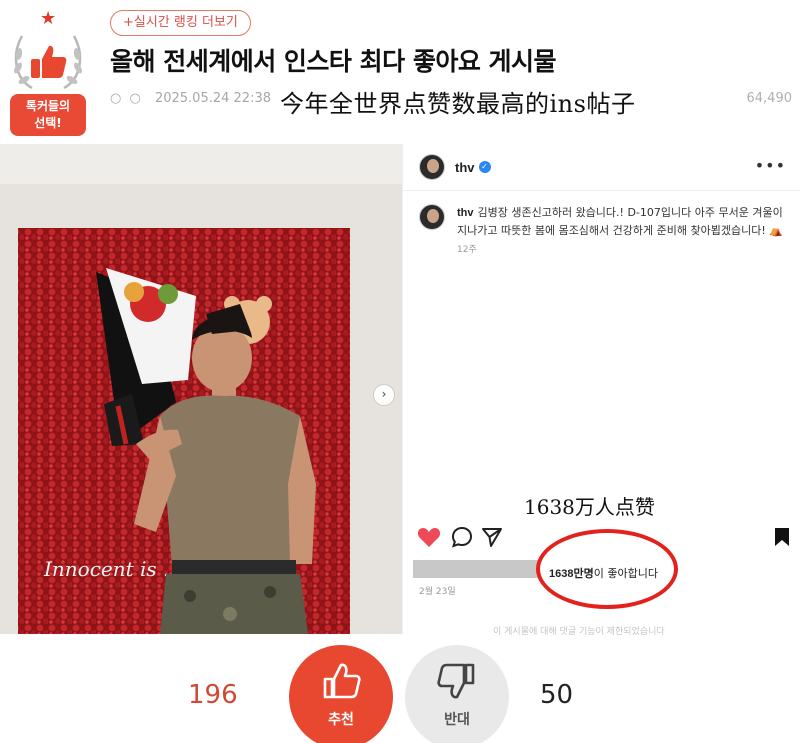 The image size is (800, 743). I want to click on verified-badge-icon: ✓, so click(484, 167).